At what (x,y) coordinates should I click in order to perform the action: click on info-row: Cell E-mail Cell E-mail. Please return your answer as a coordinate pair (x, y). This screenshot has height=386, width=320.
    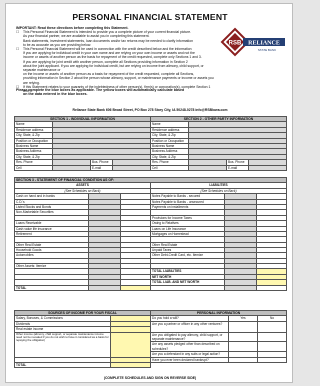
    Looking at the image, I should click on (151, 168).